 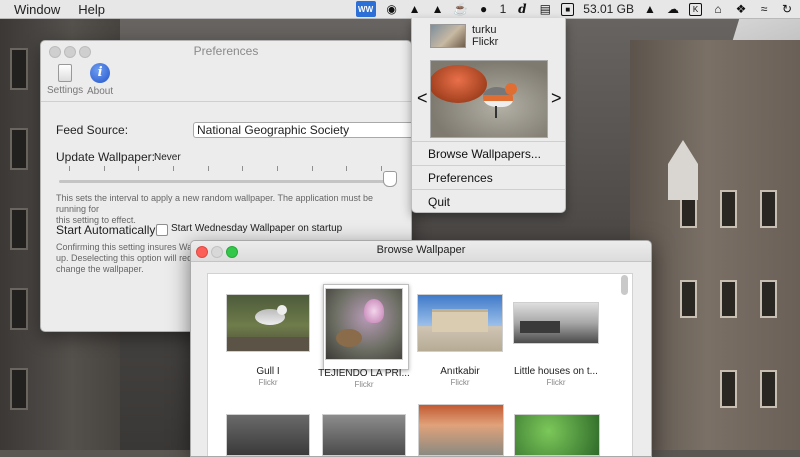 I want to click on update-wallpaper-value: Never, so click(x=167, y=157).